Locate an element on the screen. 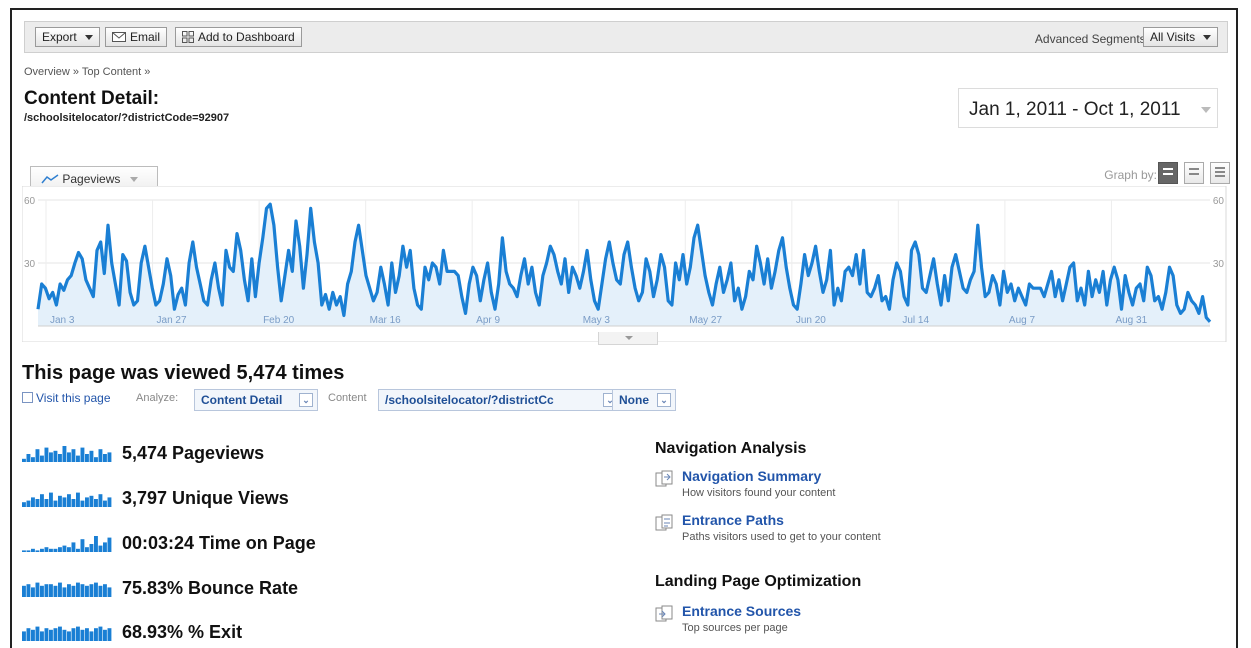 This screenshot has width=1251, height=648. graph-by-day-button is located at coordinates (1168, 173).